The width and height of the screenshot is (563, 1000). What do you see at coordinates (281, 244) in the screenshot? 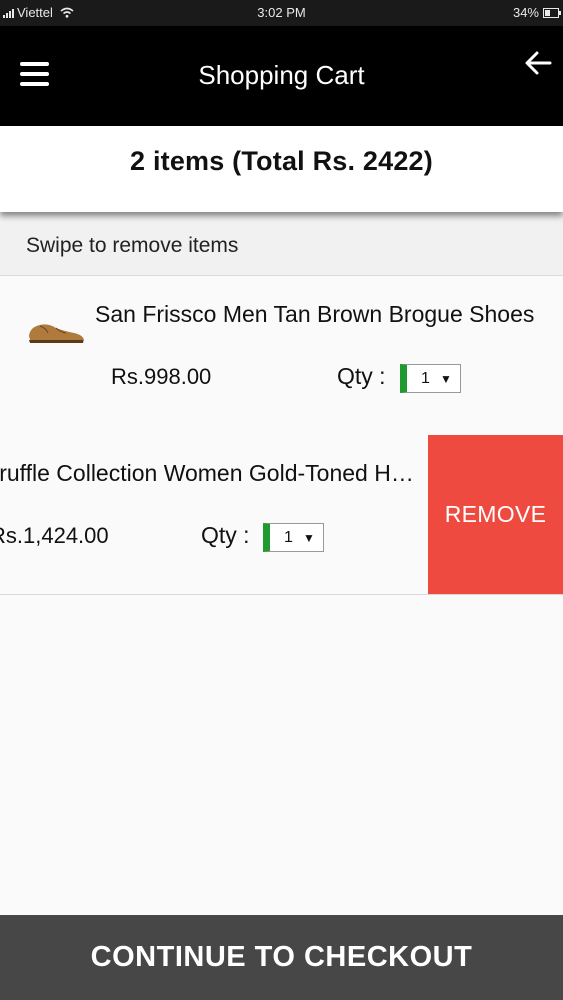
I see `swipe-hint: Swipe to remove items` at bounding box center [281, 244].